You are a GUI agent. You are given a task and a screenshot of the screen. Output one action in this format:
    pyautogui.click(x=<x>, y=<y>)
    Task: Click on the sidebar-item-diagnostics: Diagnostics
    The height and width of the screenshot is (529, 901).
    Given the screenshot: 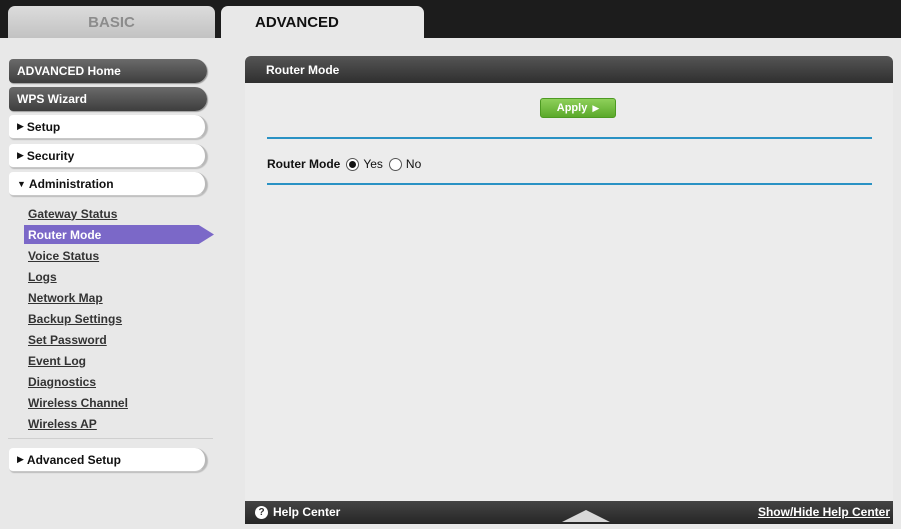 What is the action you would take?
    pyautogui.click(x=119, y=381)
    